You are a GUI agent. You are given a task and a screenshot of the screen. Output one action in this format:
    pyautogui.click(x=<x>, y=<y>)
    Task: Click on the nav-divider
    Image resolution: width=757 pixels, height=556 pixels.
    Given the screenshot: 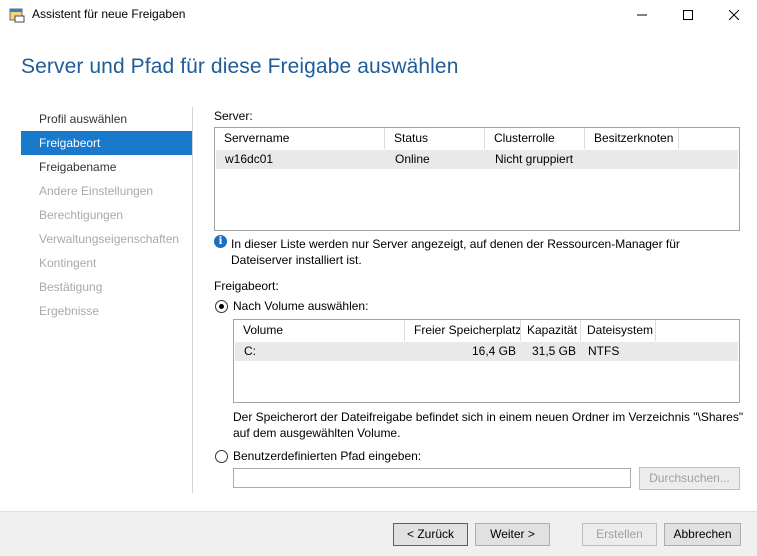 What is the action you would take?
    pyautogui.click(x=192, y=300)
    